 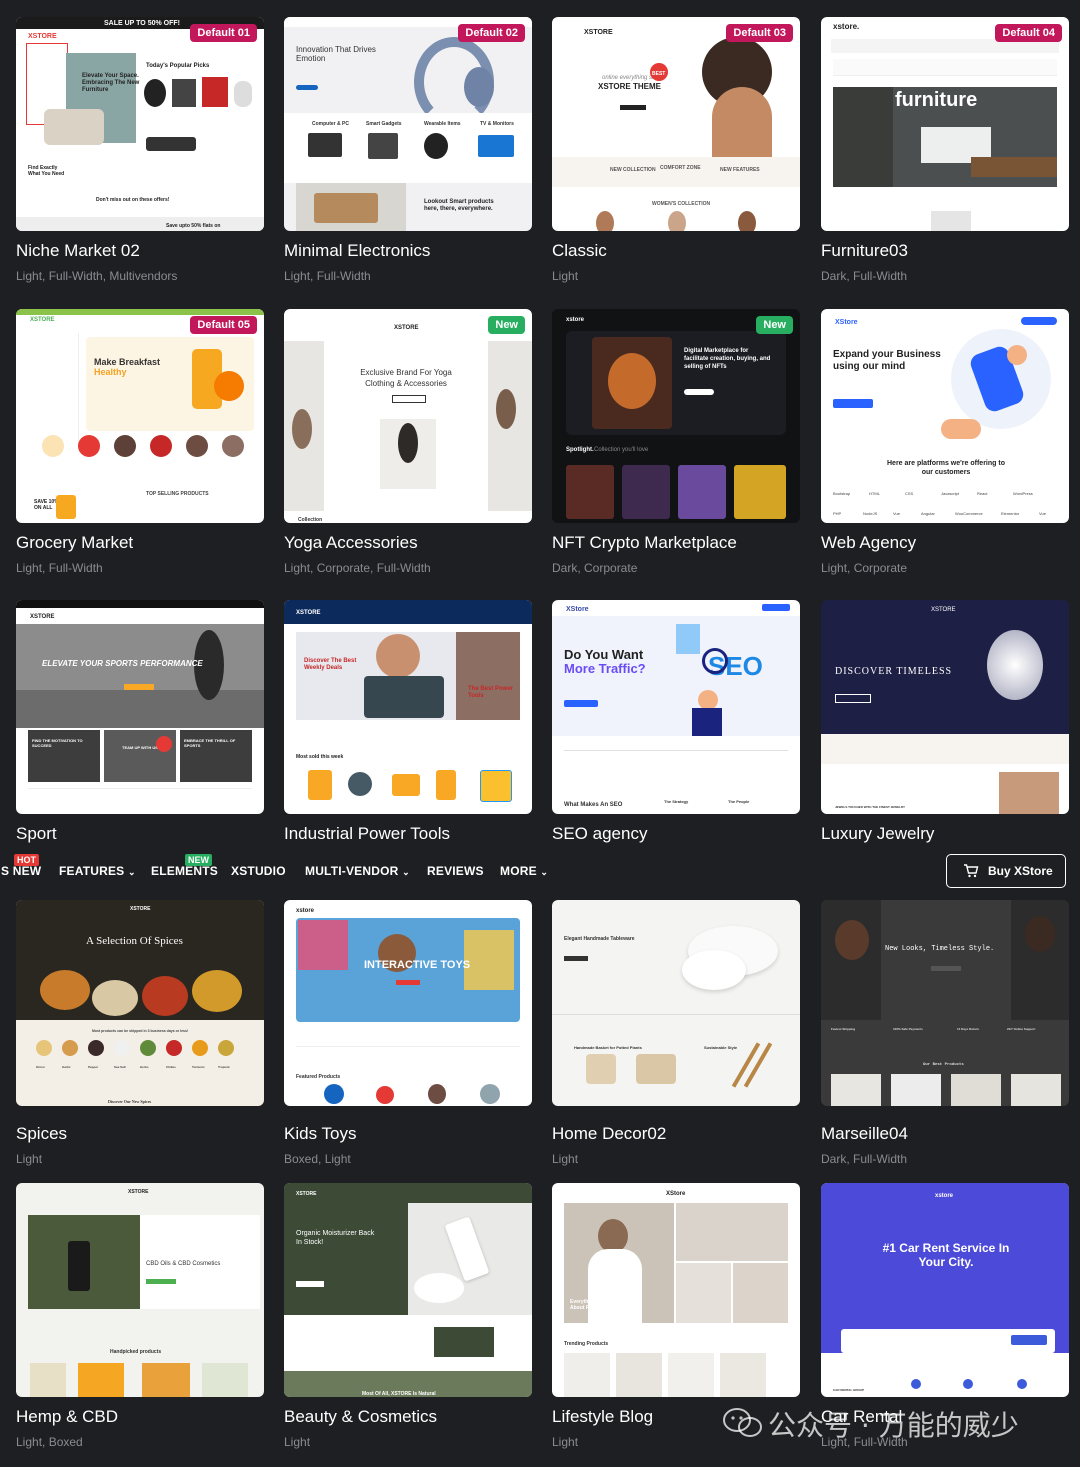 I want to click on card-title: Furniture03, so click(x=864, y=251).